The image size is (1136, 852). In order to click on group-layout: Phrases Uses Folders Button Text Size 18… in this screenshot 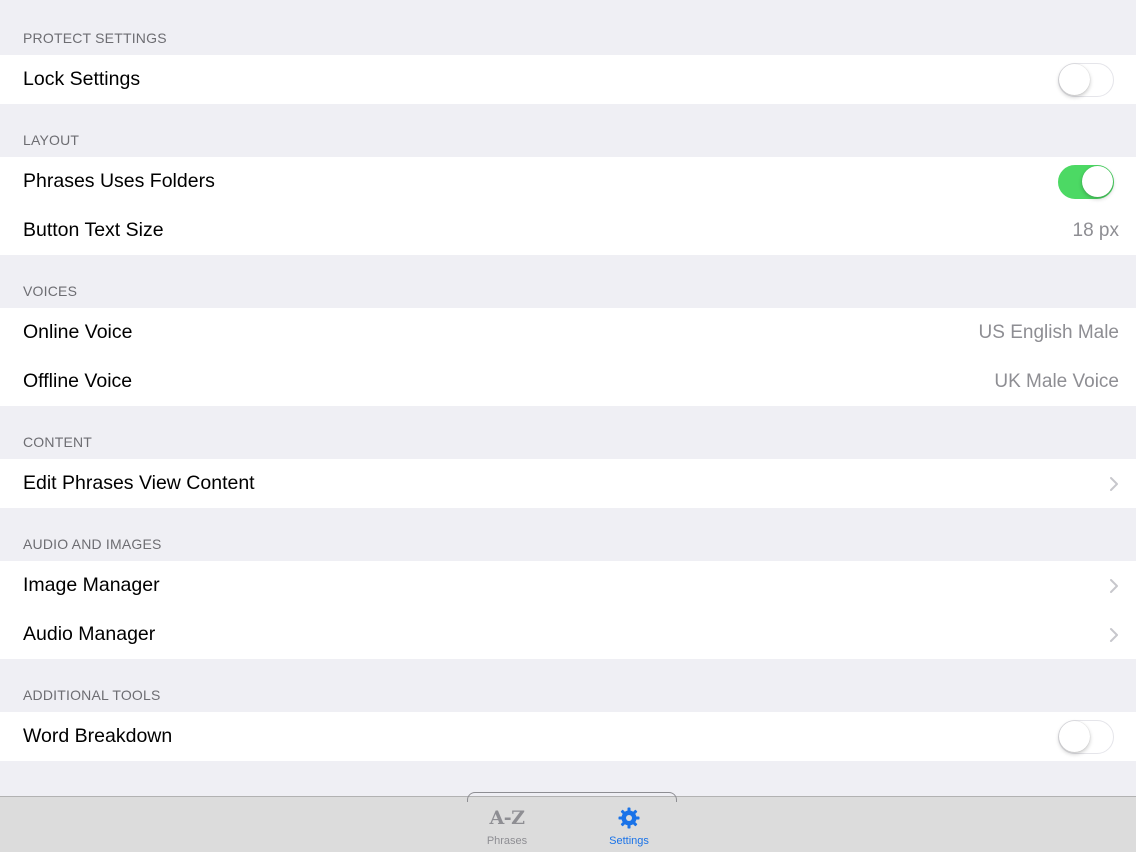, I will do `click(568, 206)`.